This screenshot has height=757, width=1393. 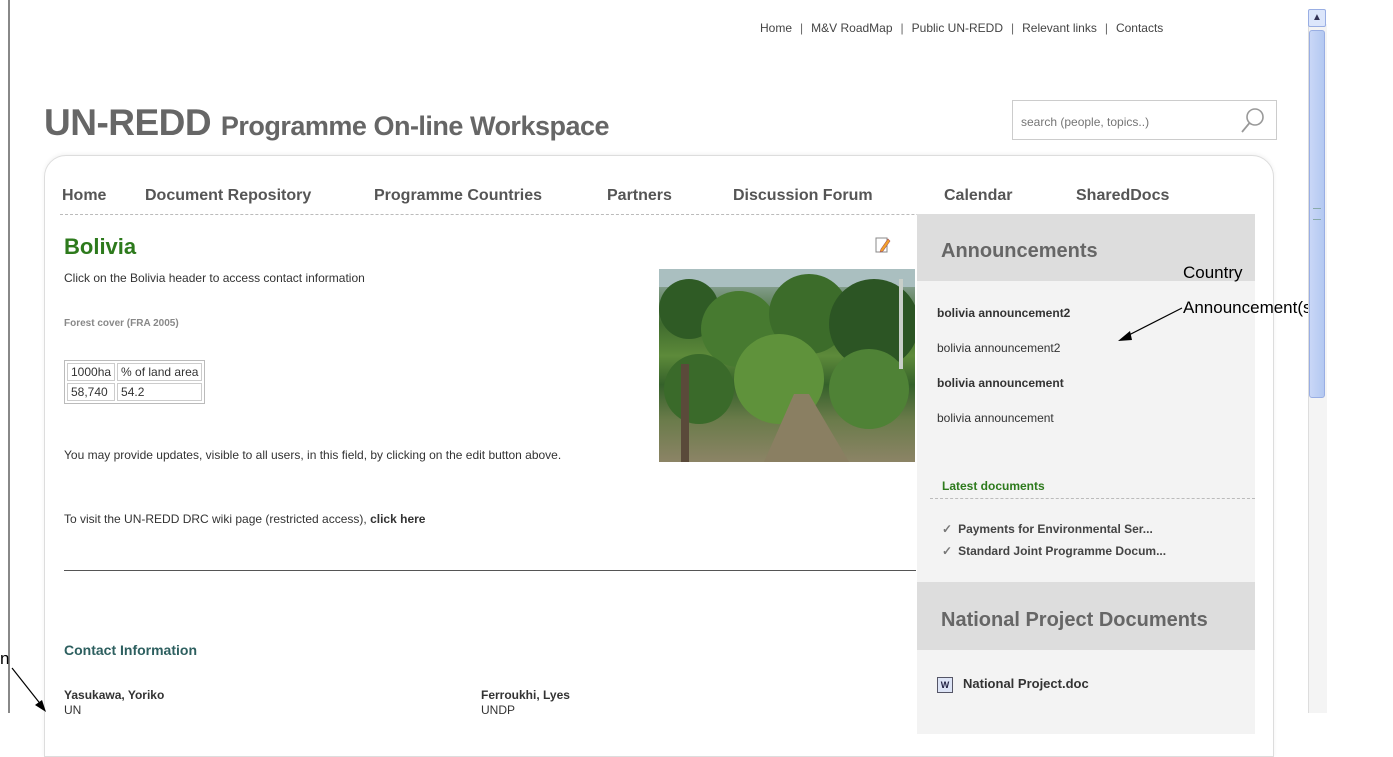 I want to click on scroll-up-button: ▲, so click(x=1317, y=18).